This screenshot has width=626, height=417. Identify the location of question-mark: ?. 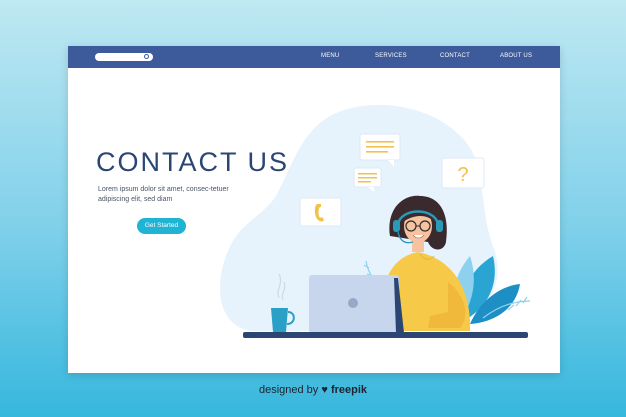
(462, 175).